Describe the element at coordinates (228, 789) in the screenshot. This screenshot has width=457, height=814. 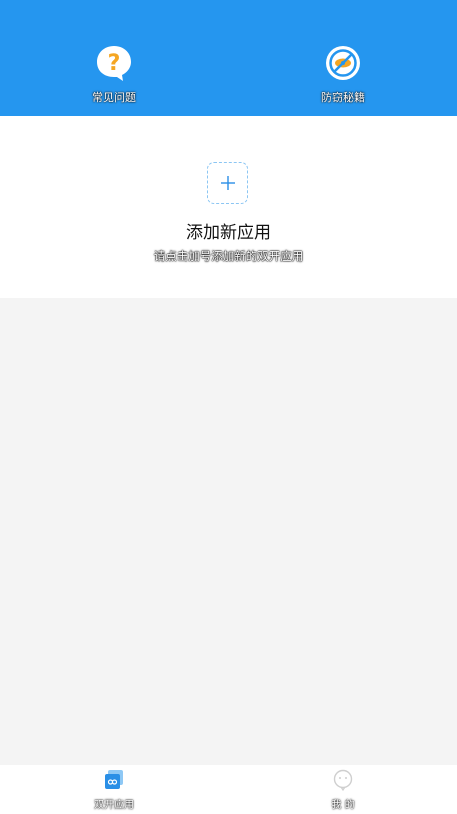
I see `bottom-nav: 双开应用 我 的` at that location.